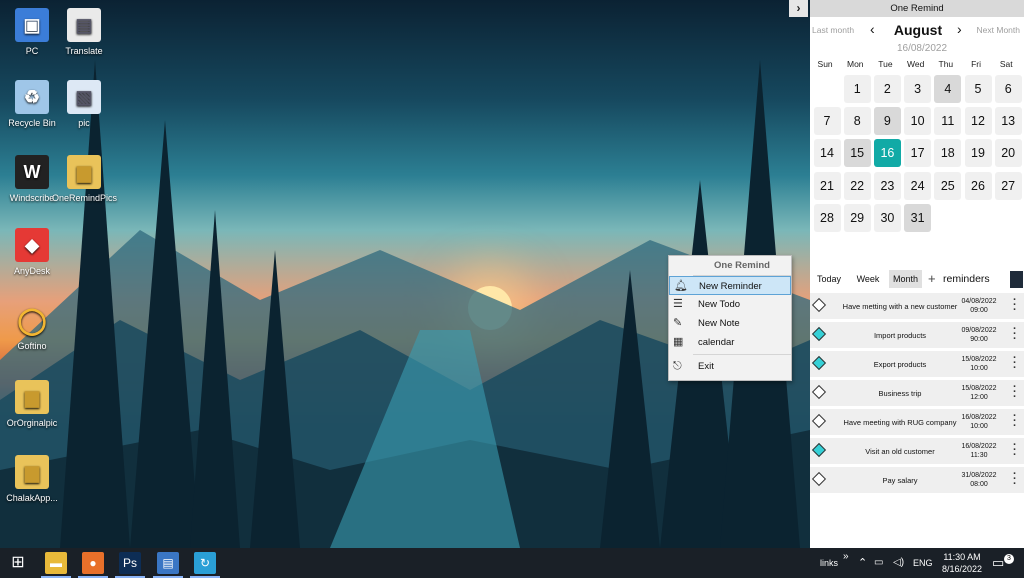 This screenshot has height=578, width=1024. I want to click on reminder-item: Import products 09/08/2022 90:00 · · ·, so click(917, 335).